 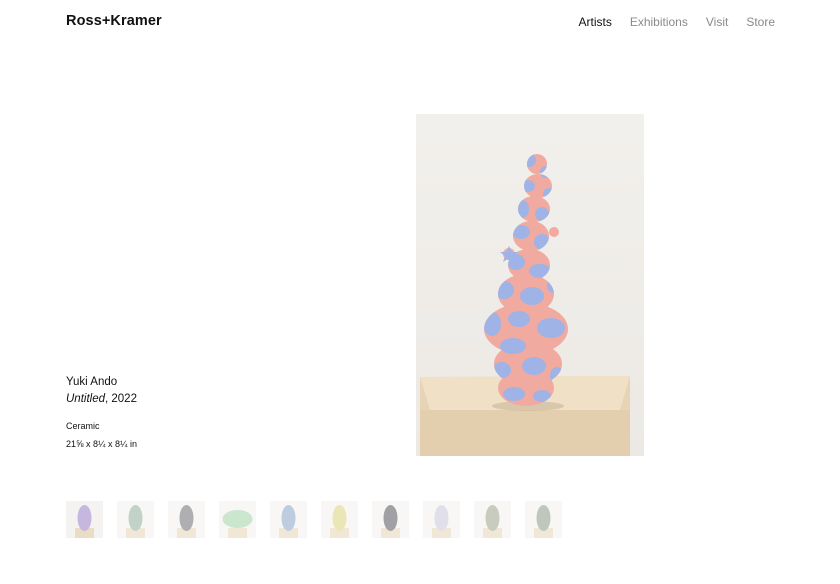 What do you see at coordinates (314, 519) in the screenshot?
I see `thumbnail-strip` at bounding box center [314, 519].